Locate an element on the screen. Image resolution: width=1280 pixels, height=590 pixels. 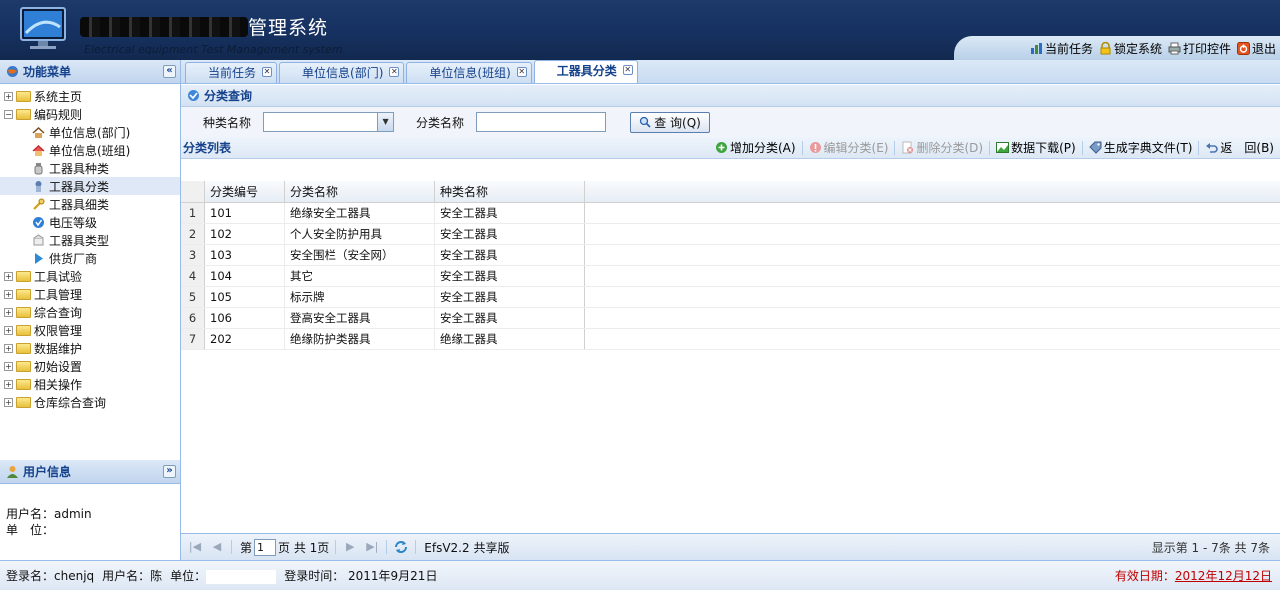
menu-item: 工器具类型 is located at coordinates (90, 240).